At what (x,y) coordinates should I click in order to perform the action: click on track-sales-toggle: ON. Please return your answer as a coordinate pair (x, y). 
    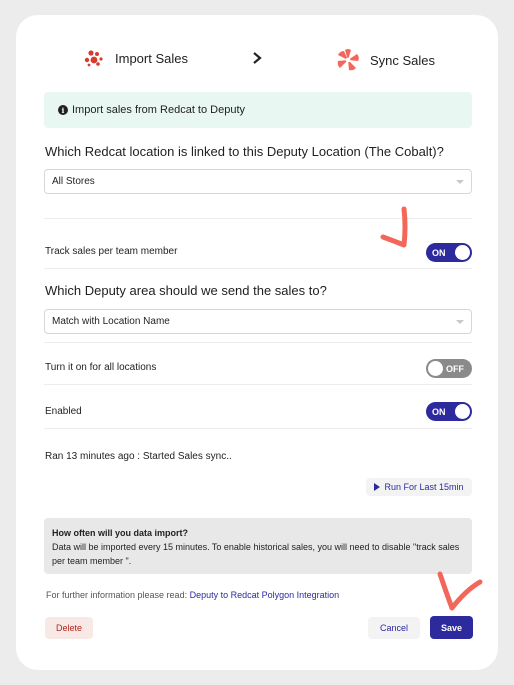
    Looking at the image, I should click on (449, 252).